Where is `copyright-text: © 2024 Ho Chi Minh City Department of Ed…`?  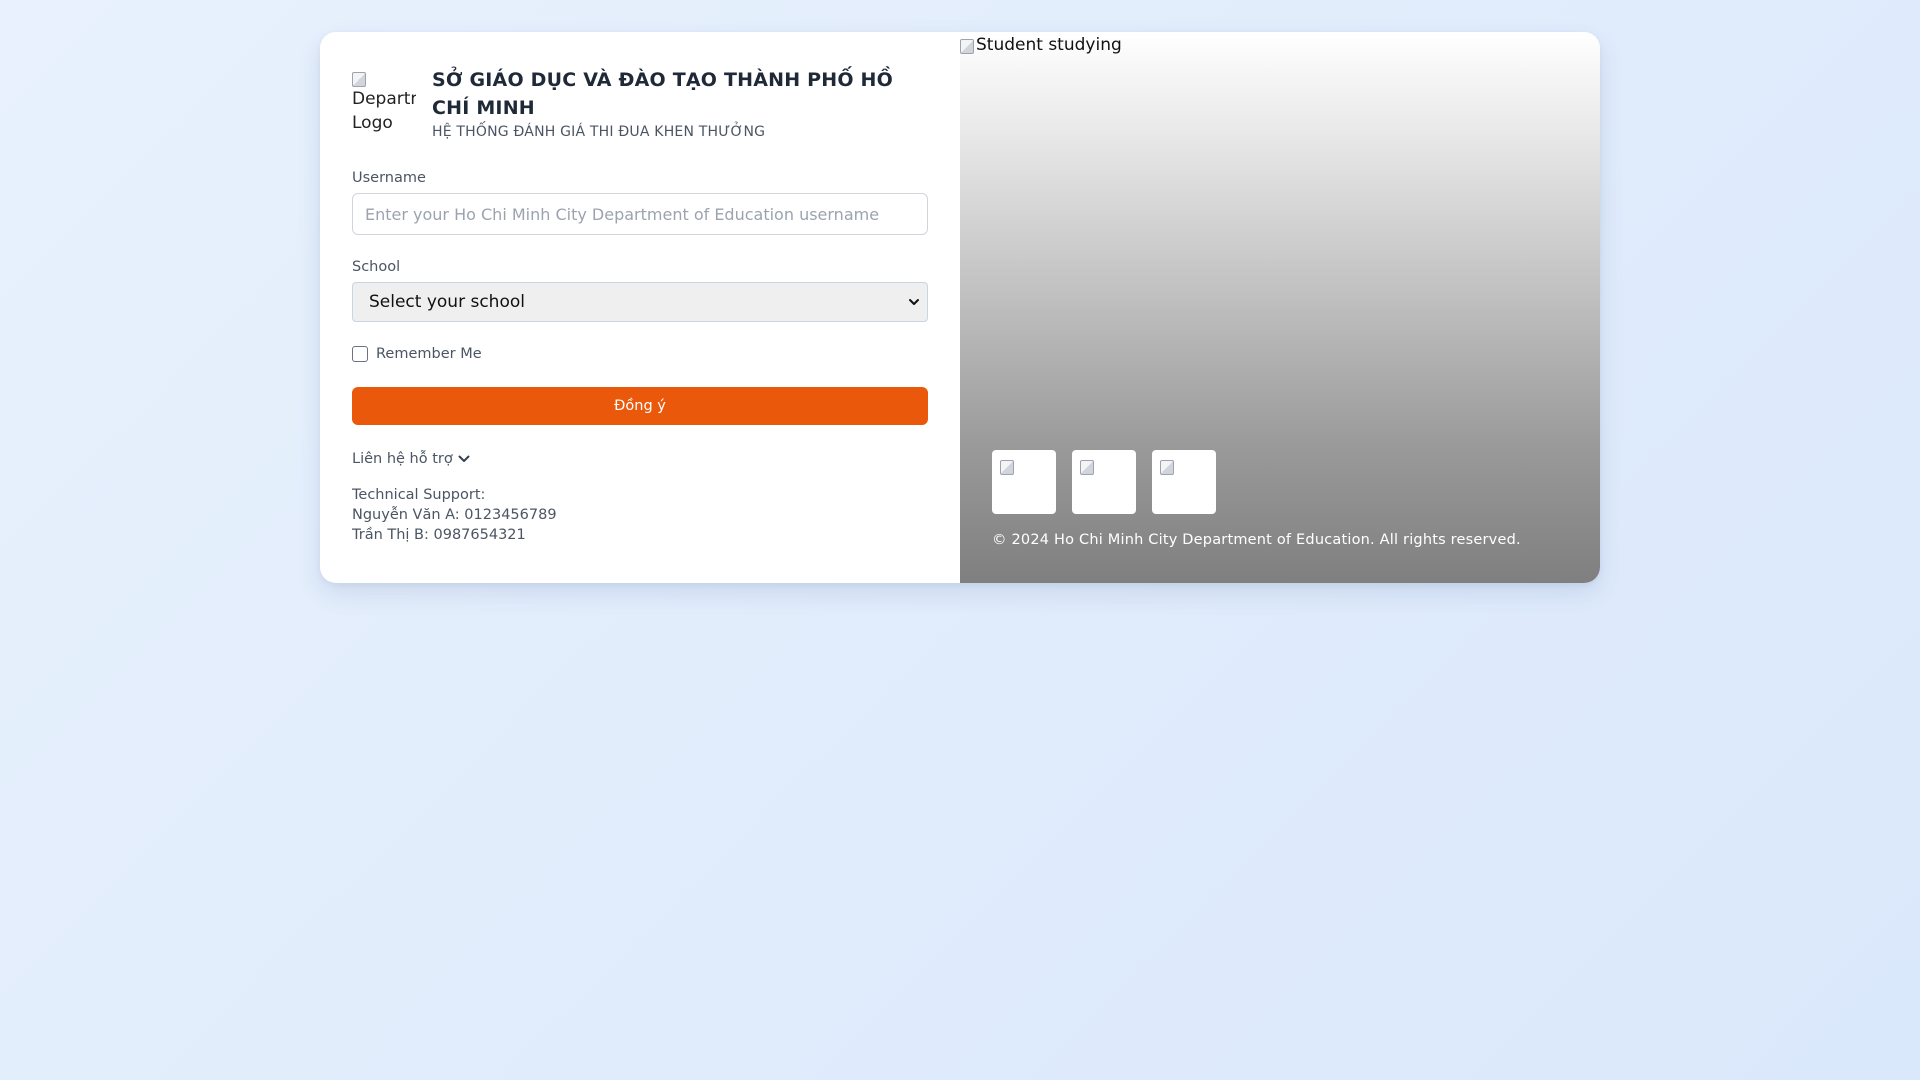 copyright-text: © 2024 Ho Chi Minh City Department of Ed… is located at coordinates (1256, 540).